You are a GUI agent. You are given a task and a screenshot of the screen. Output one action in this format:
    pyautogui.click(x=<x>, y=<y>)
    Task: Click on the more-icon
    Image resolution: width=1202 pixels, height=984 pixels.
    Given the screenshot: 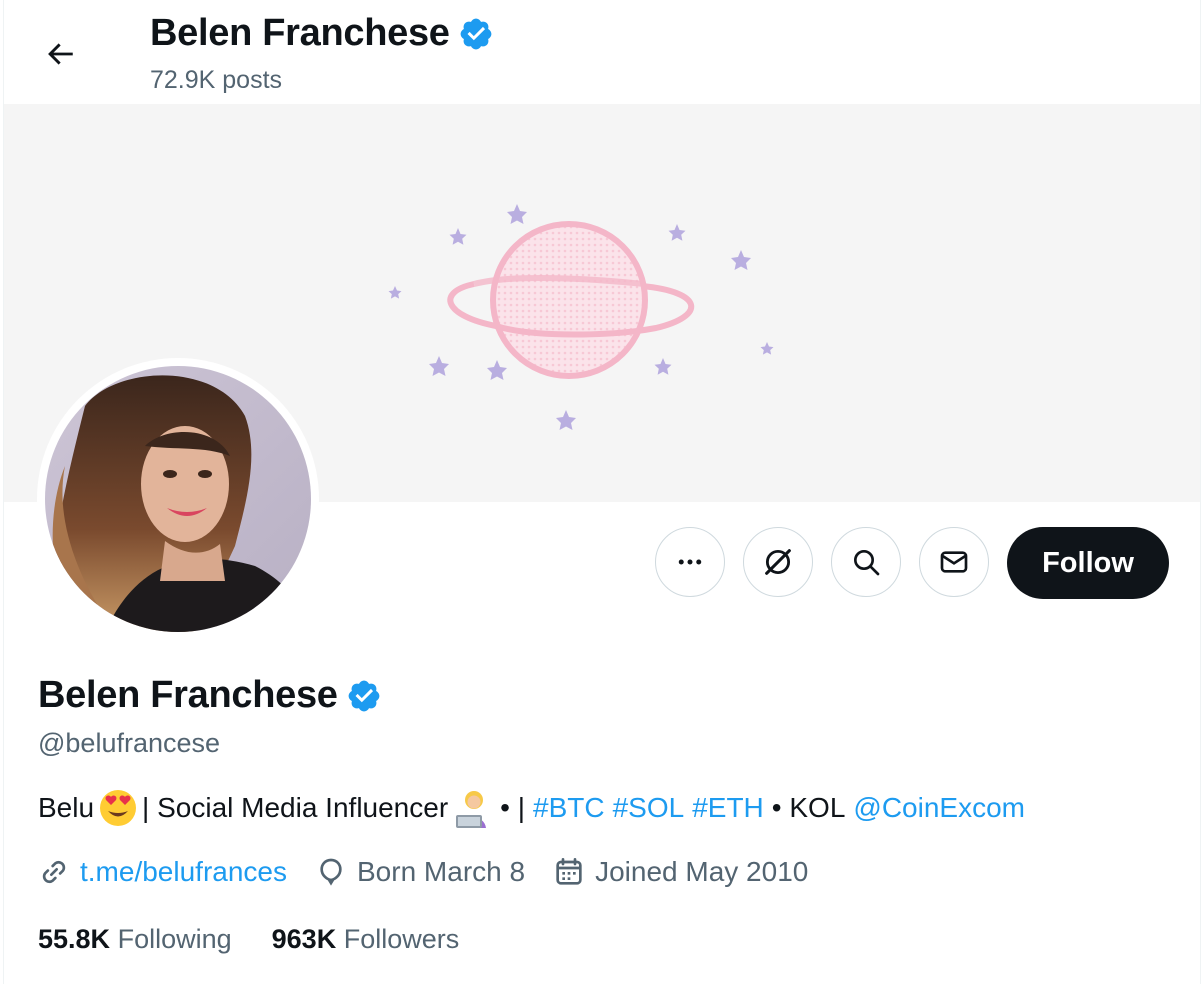 What is the action you would take?
    pyautogui.click(x=690, y=562)
    